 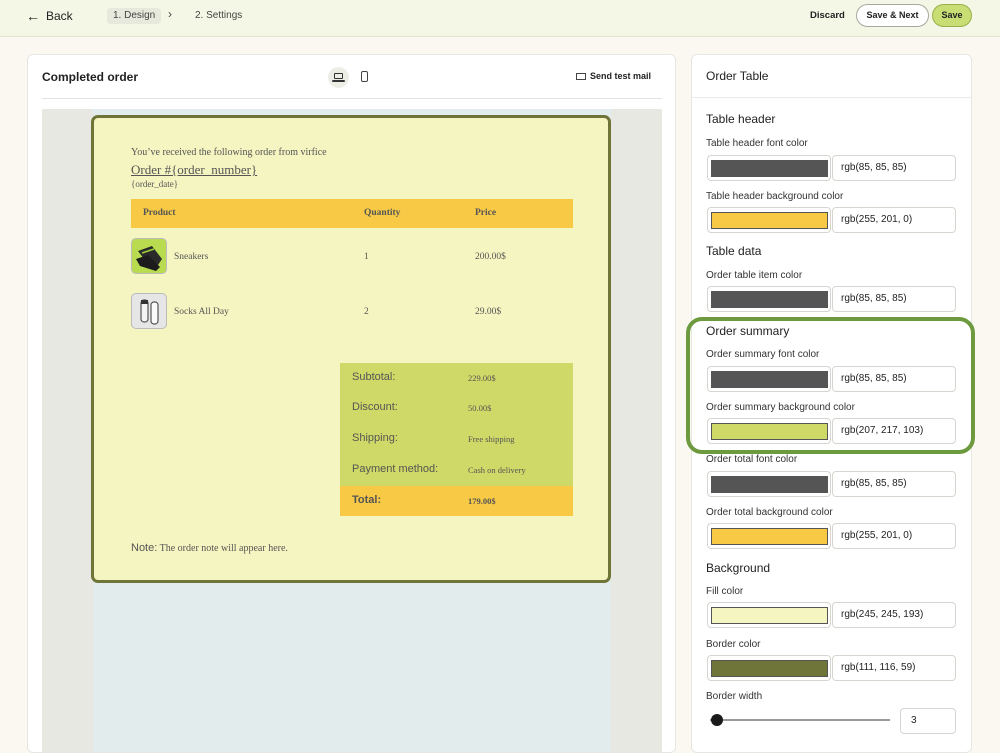 What do you see at coordinates (733, 644) in the screenshot?
I see `field-label: Border color` at bounding box center [733, 644].